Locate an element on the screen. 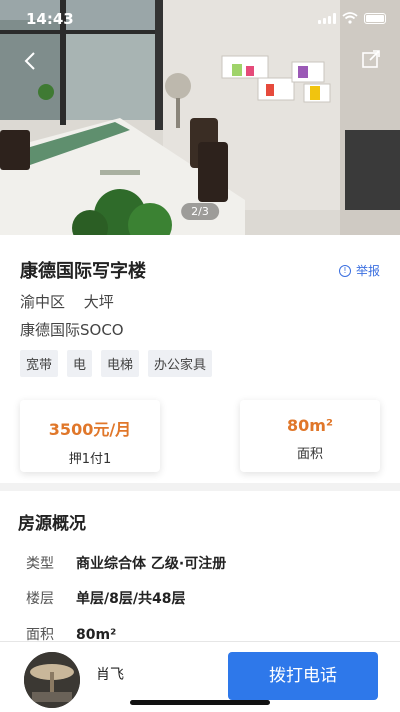  listing-title: 康德国际写字楼 is located at coordinates (83, 271).